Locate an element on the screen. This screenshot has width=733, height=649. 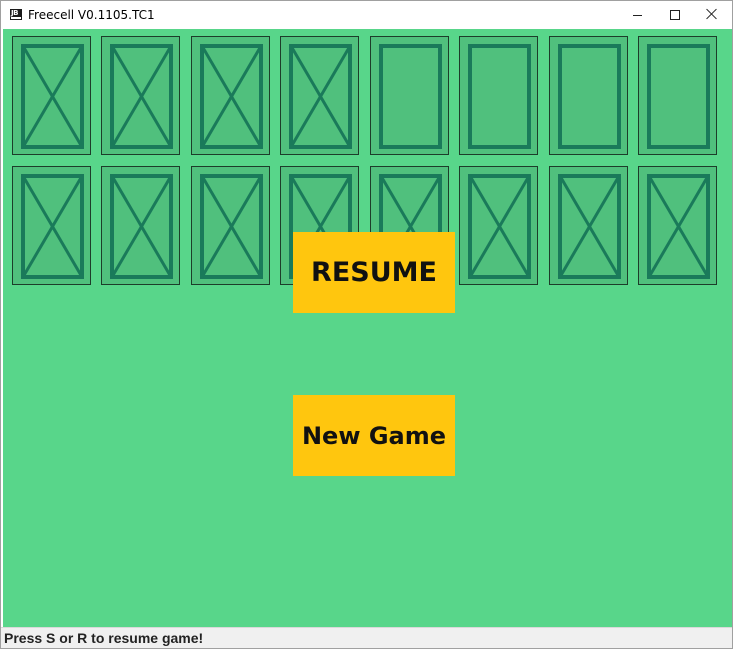
close-button is located at coordinates (712, 15).